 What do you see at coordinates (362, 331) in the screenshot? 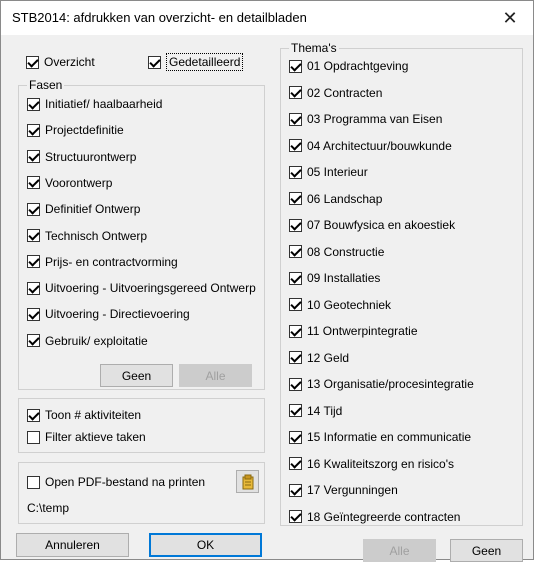
I see `thema-item-label: 11 Ontwerpintegratie` at bounding box center [362, 331].